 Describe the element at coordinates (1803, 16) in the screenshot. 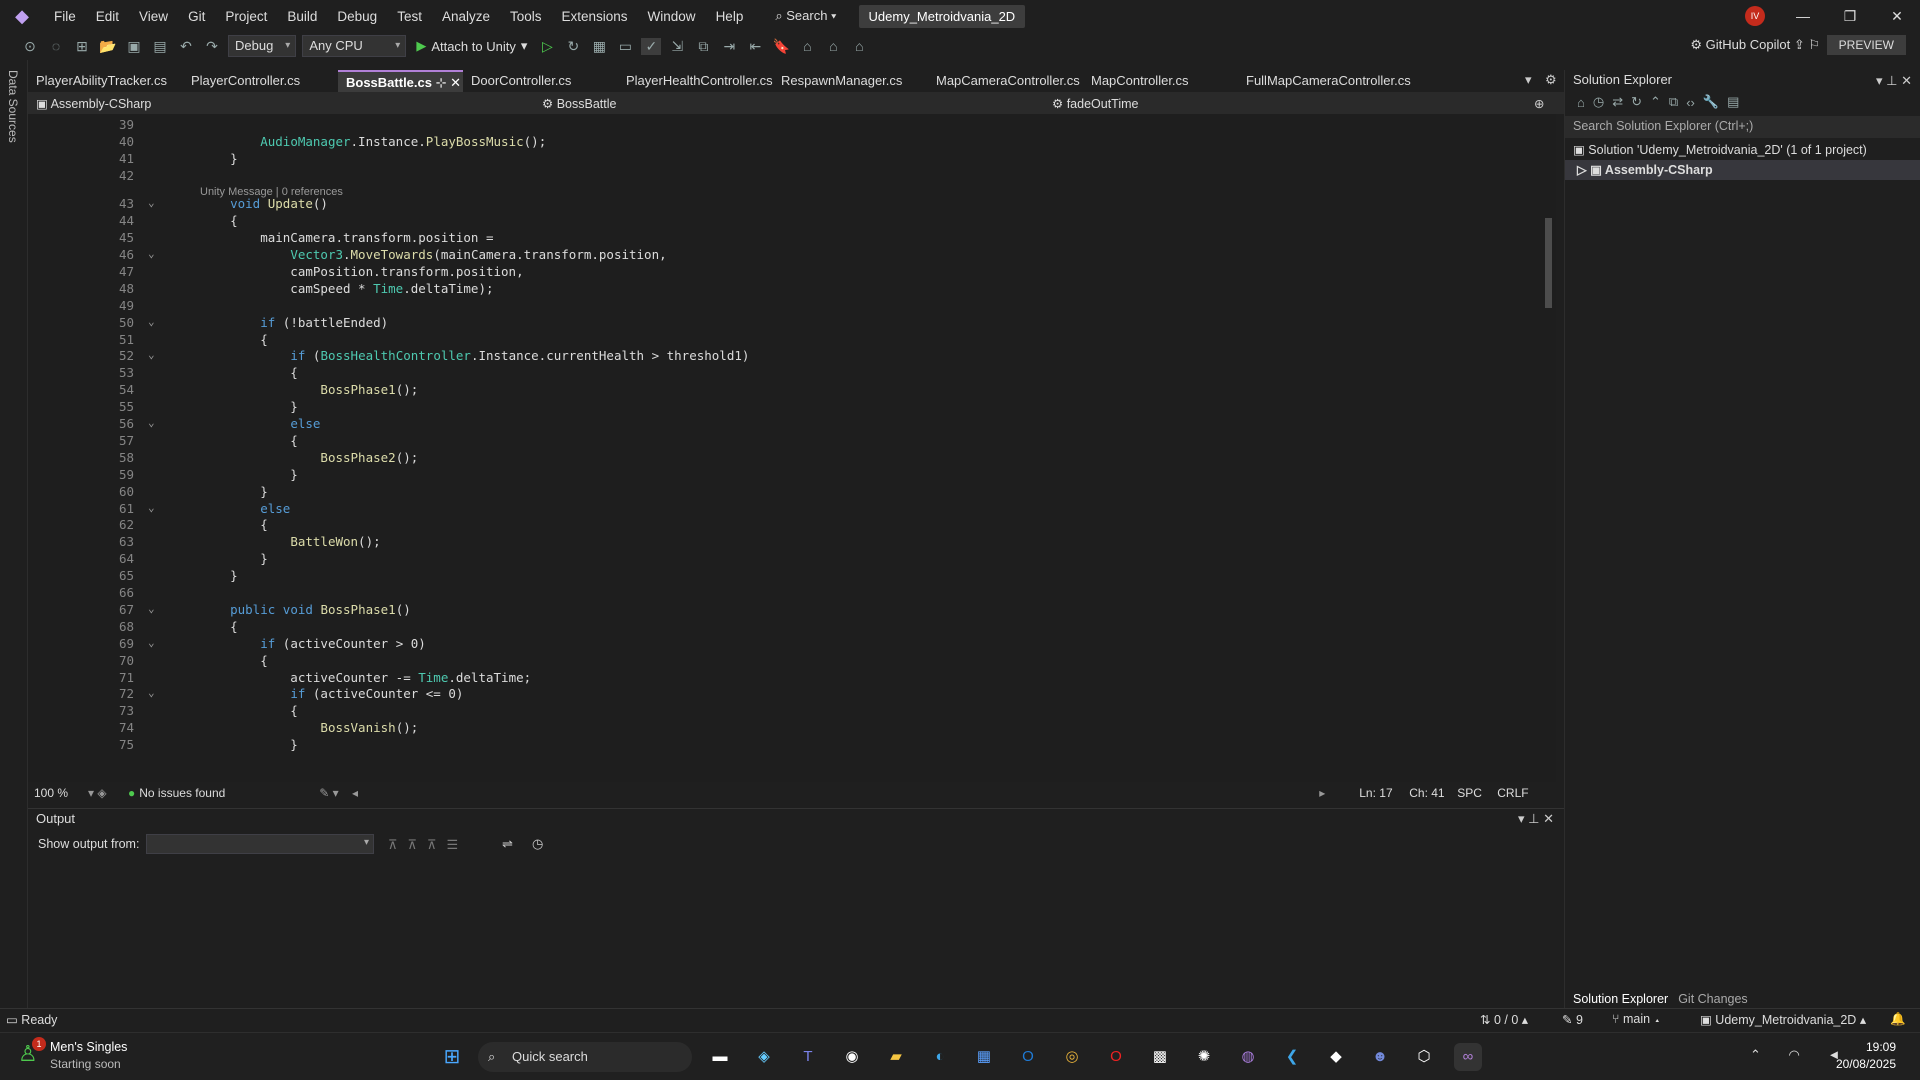

I see `minimize-icon: —` at that location.